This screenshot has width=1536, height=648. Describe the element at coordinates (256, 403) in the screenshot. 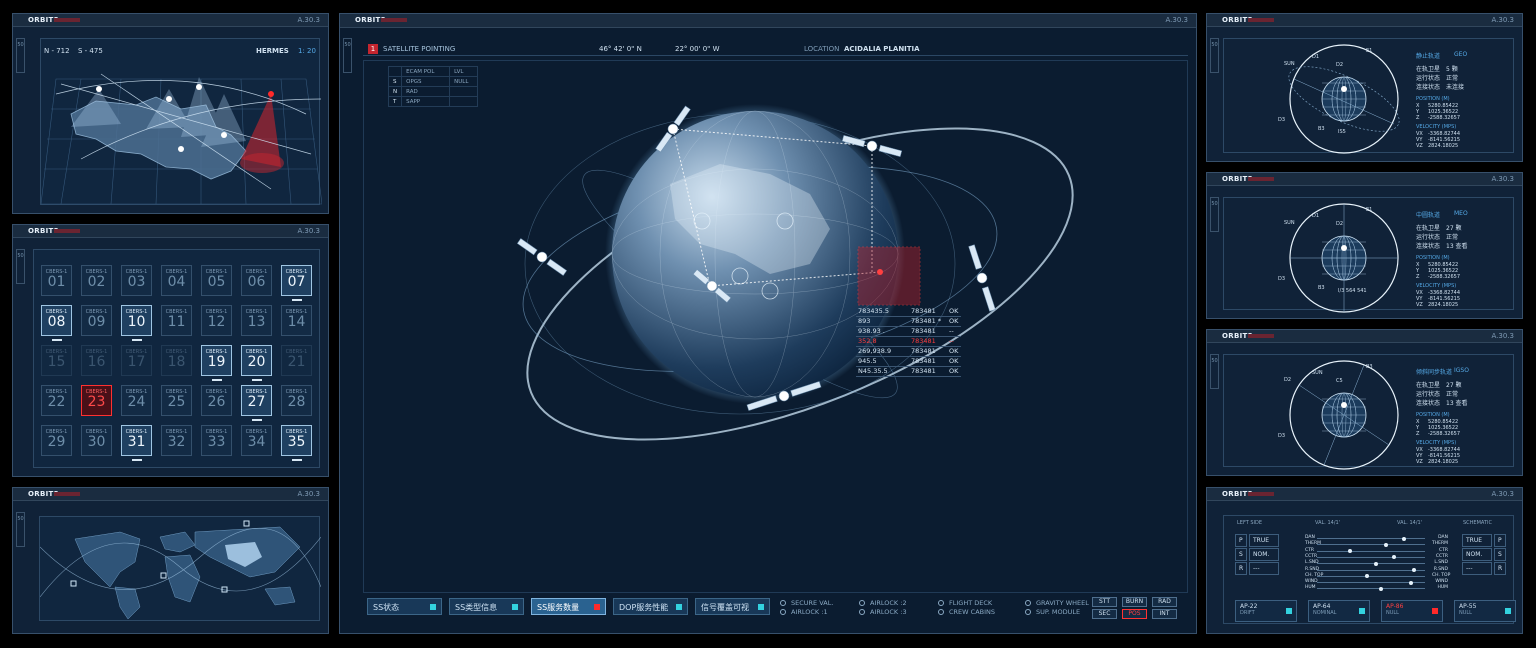

I see `satellite-tile: CBERS-1 27` at that location.